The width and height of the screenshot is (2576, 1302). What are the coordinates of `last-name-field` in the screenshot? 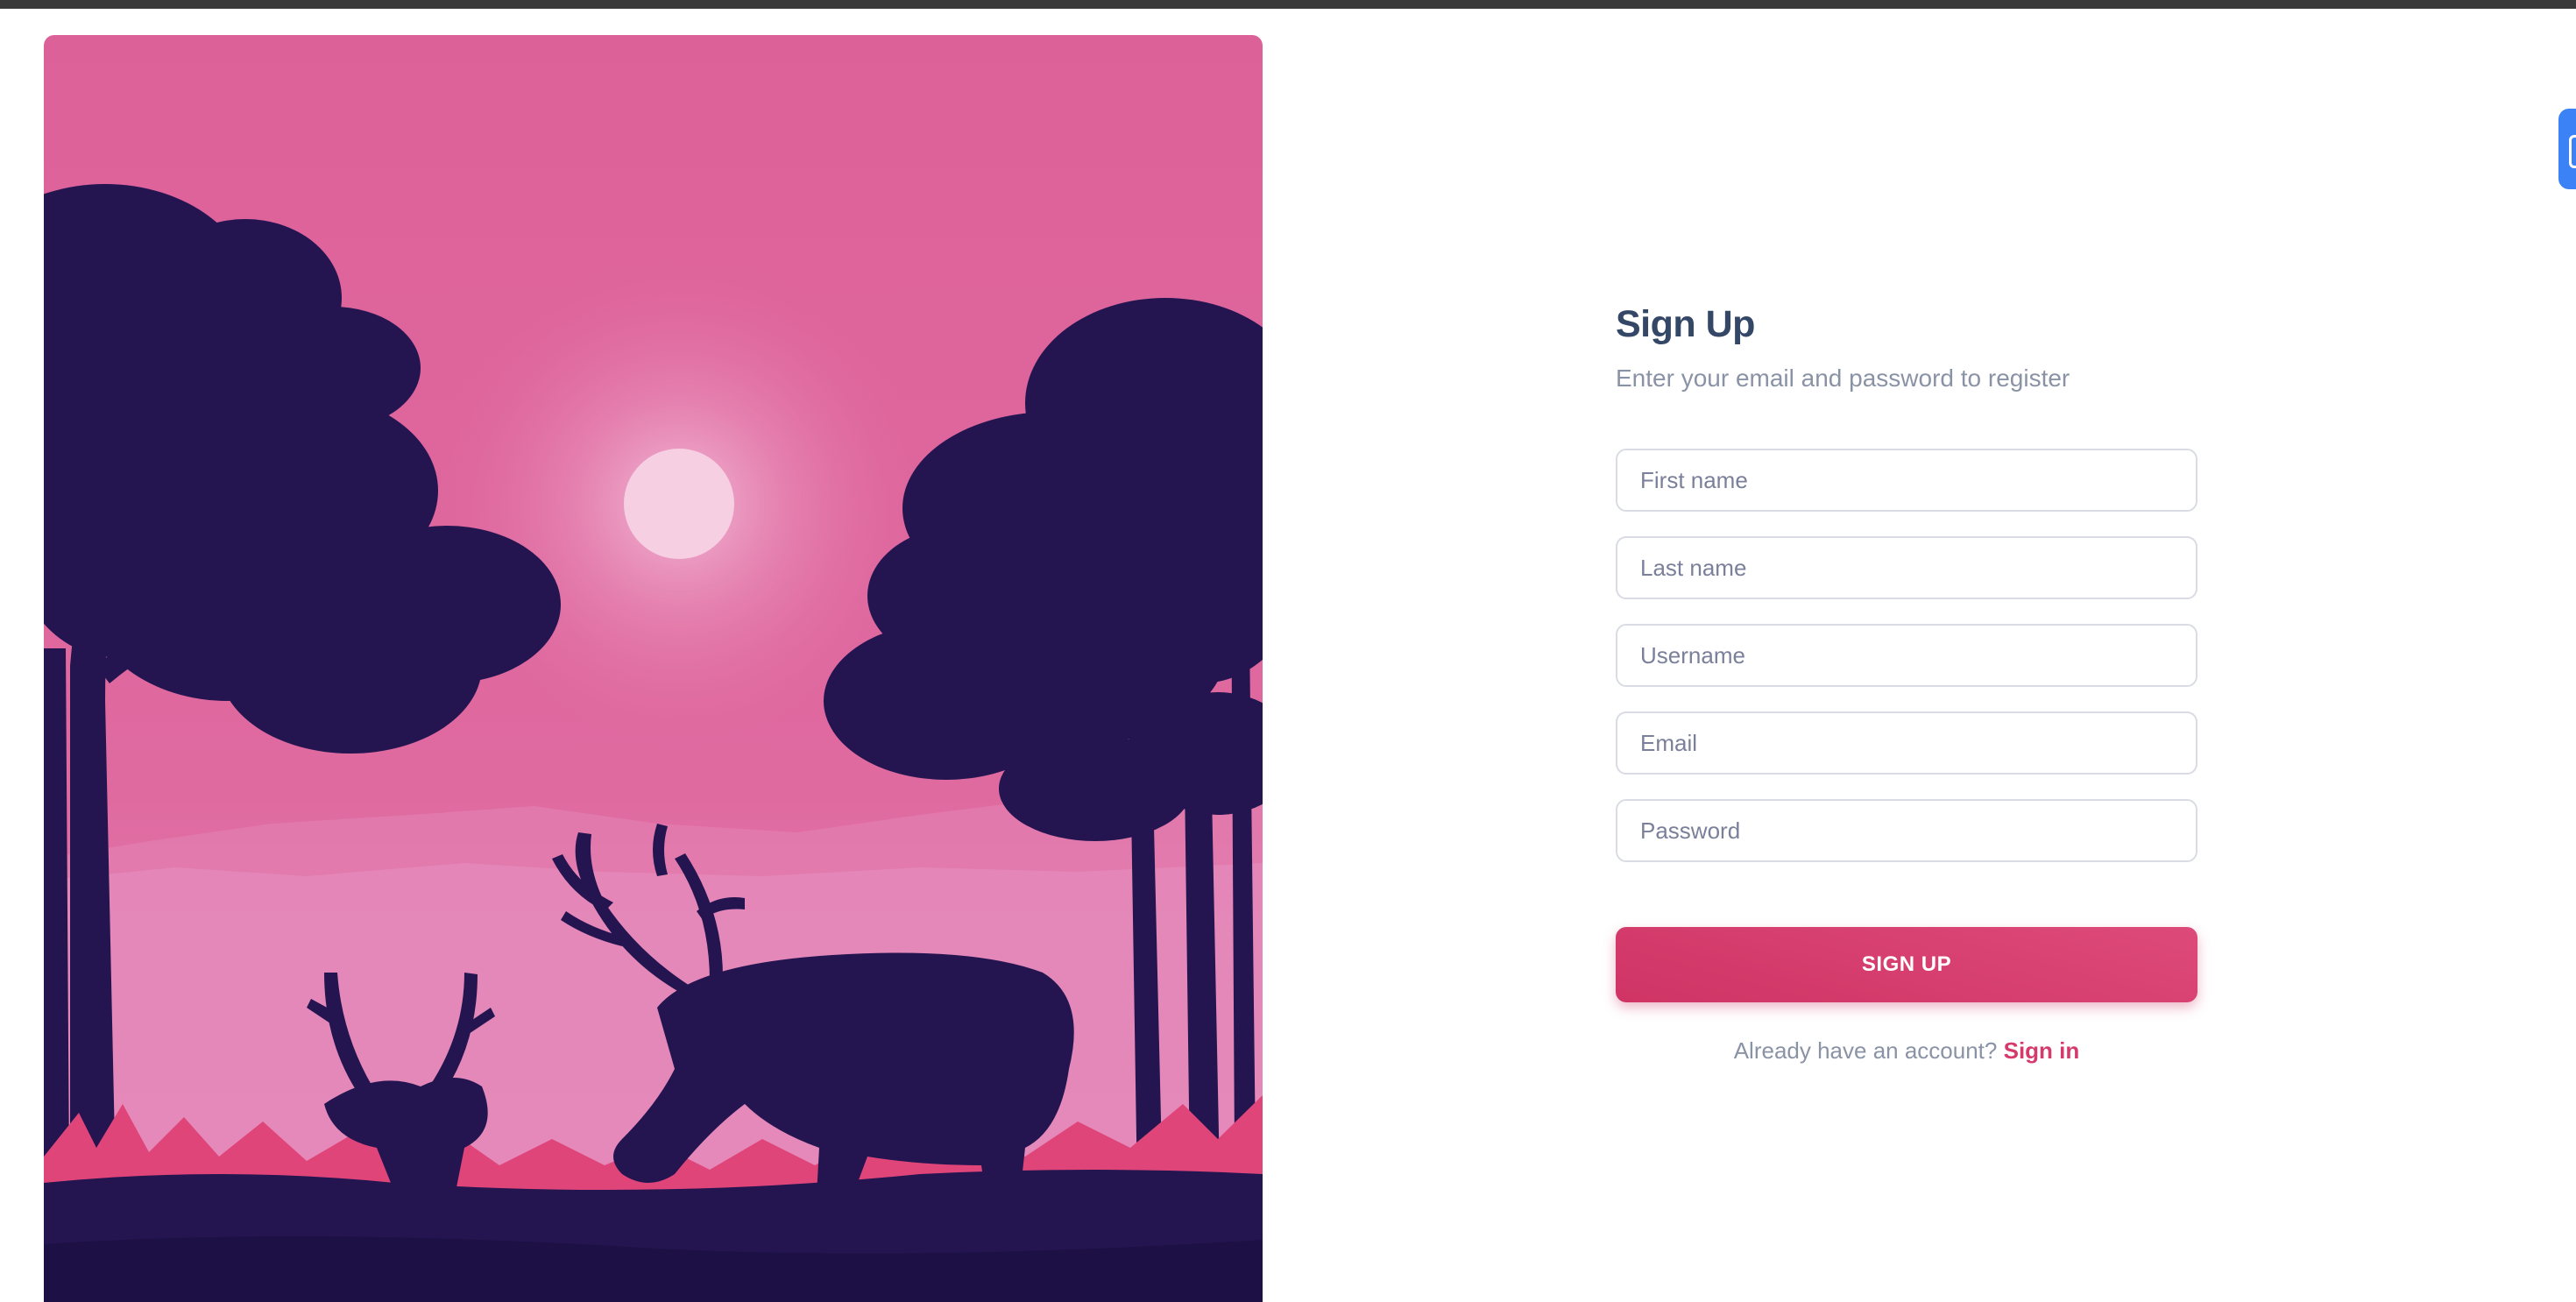 It's located at (1906, 567).